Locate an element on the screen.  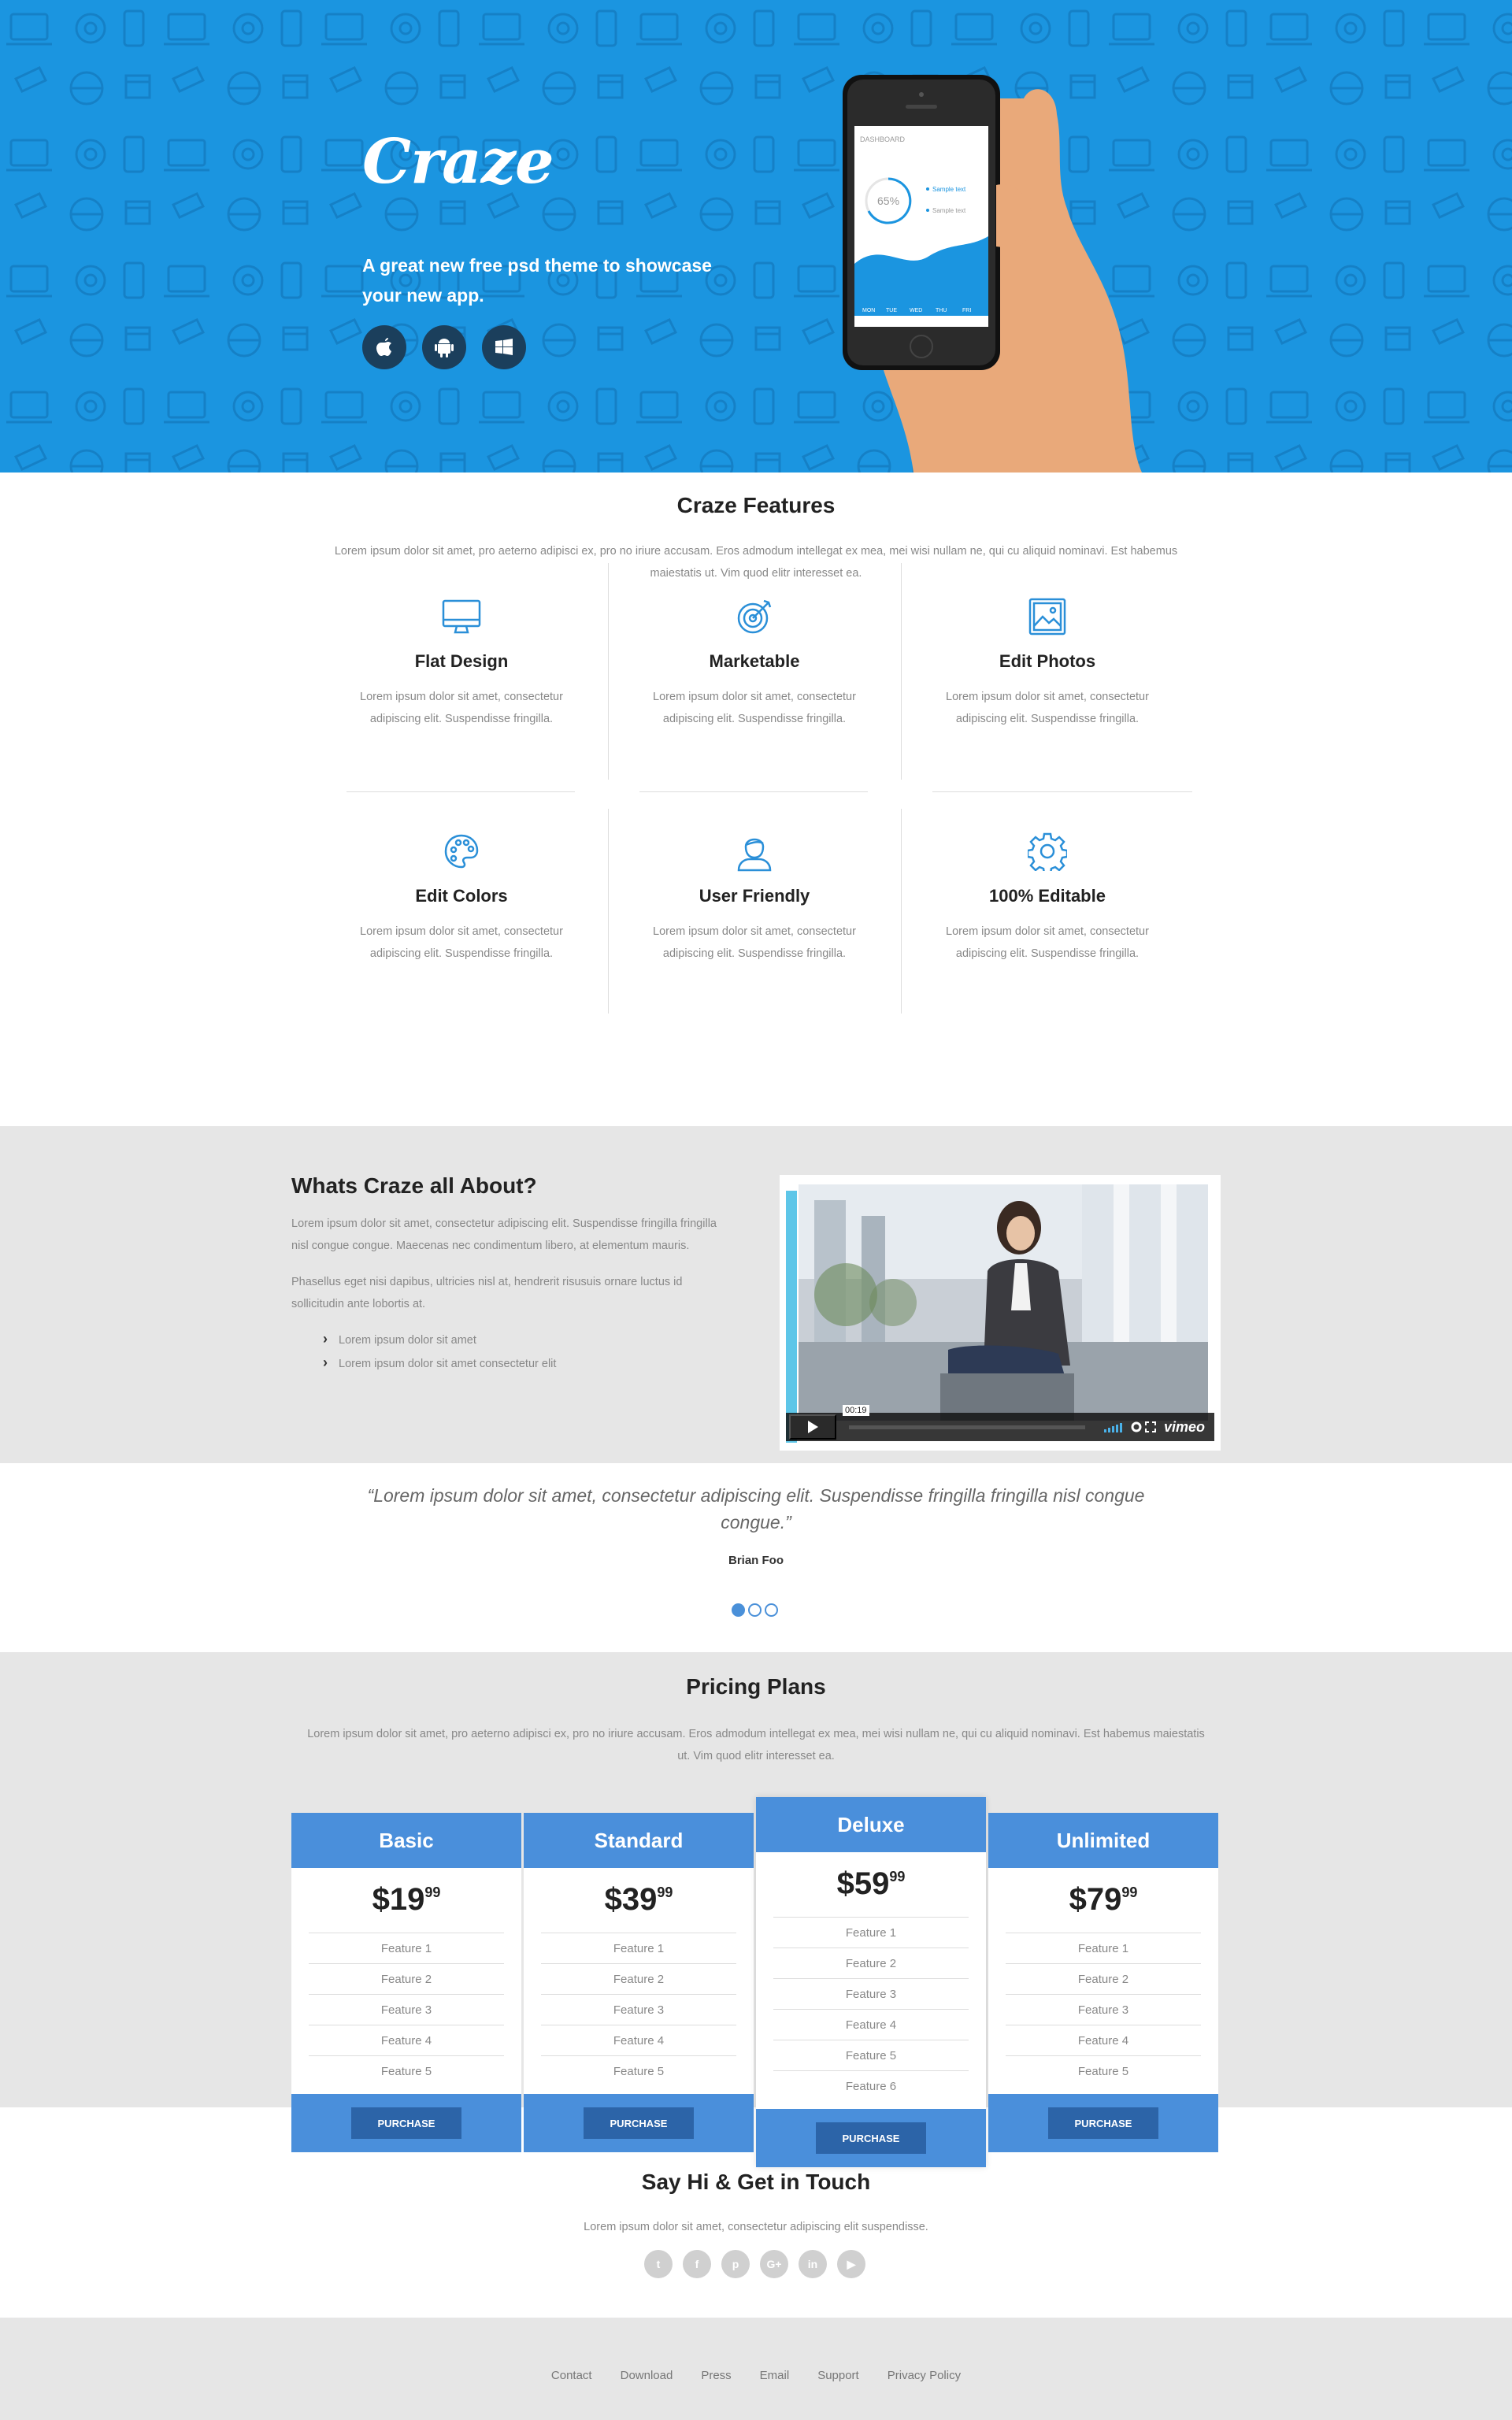
footer-link-download: Download is located at coordinates (646, 2375).